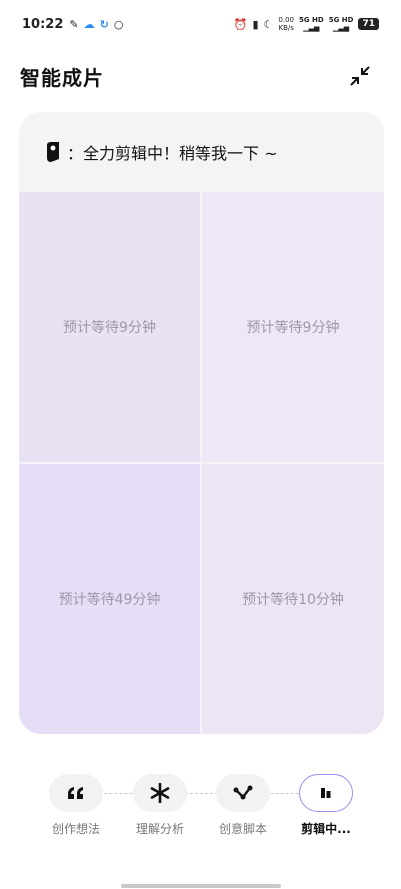 This screenshot has width=401, height=889. I want to click on home-indicator, so click(201, 886).